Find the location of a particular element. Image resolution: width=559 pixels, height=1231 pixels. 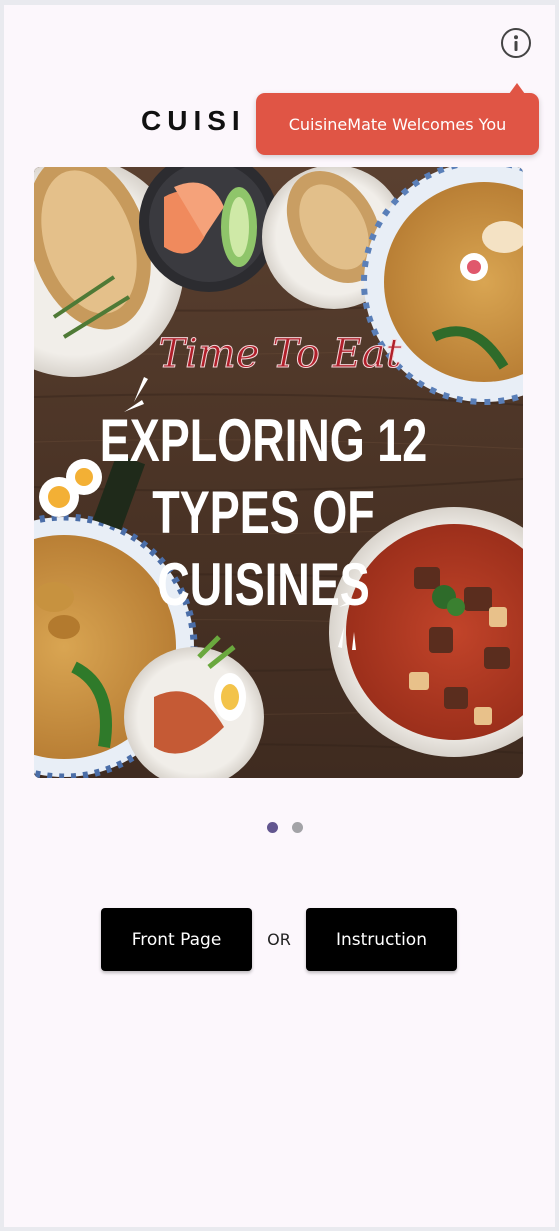

front-page-button-label: Front Page is located at coordinates (176, 939).